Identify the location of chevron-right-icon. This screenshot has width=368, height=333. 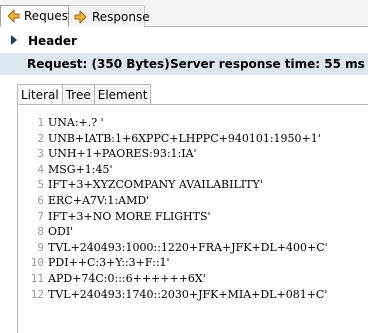
(17, 41).